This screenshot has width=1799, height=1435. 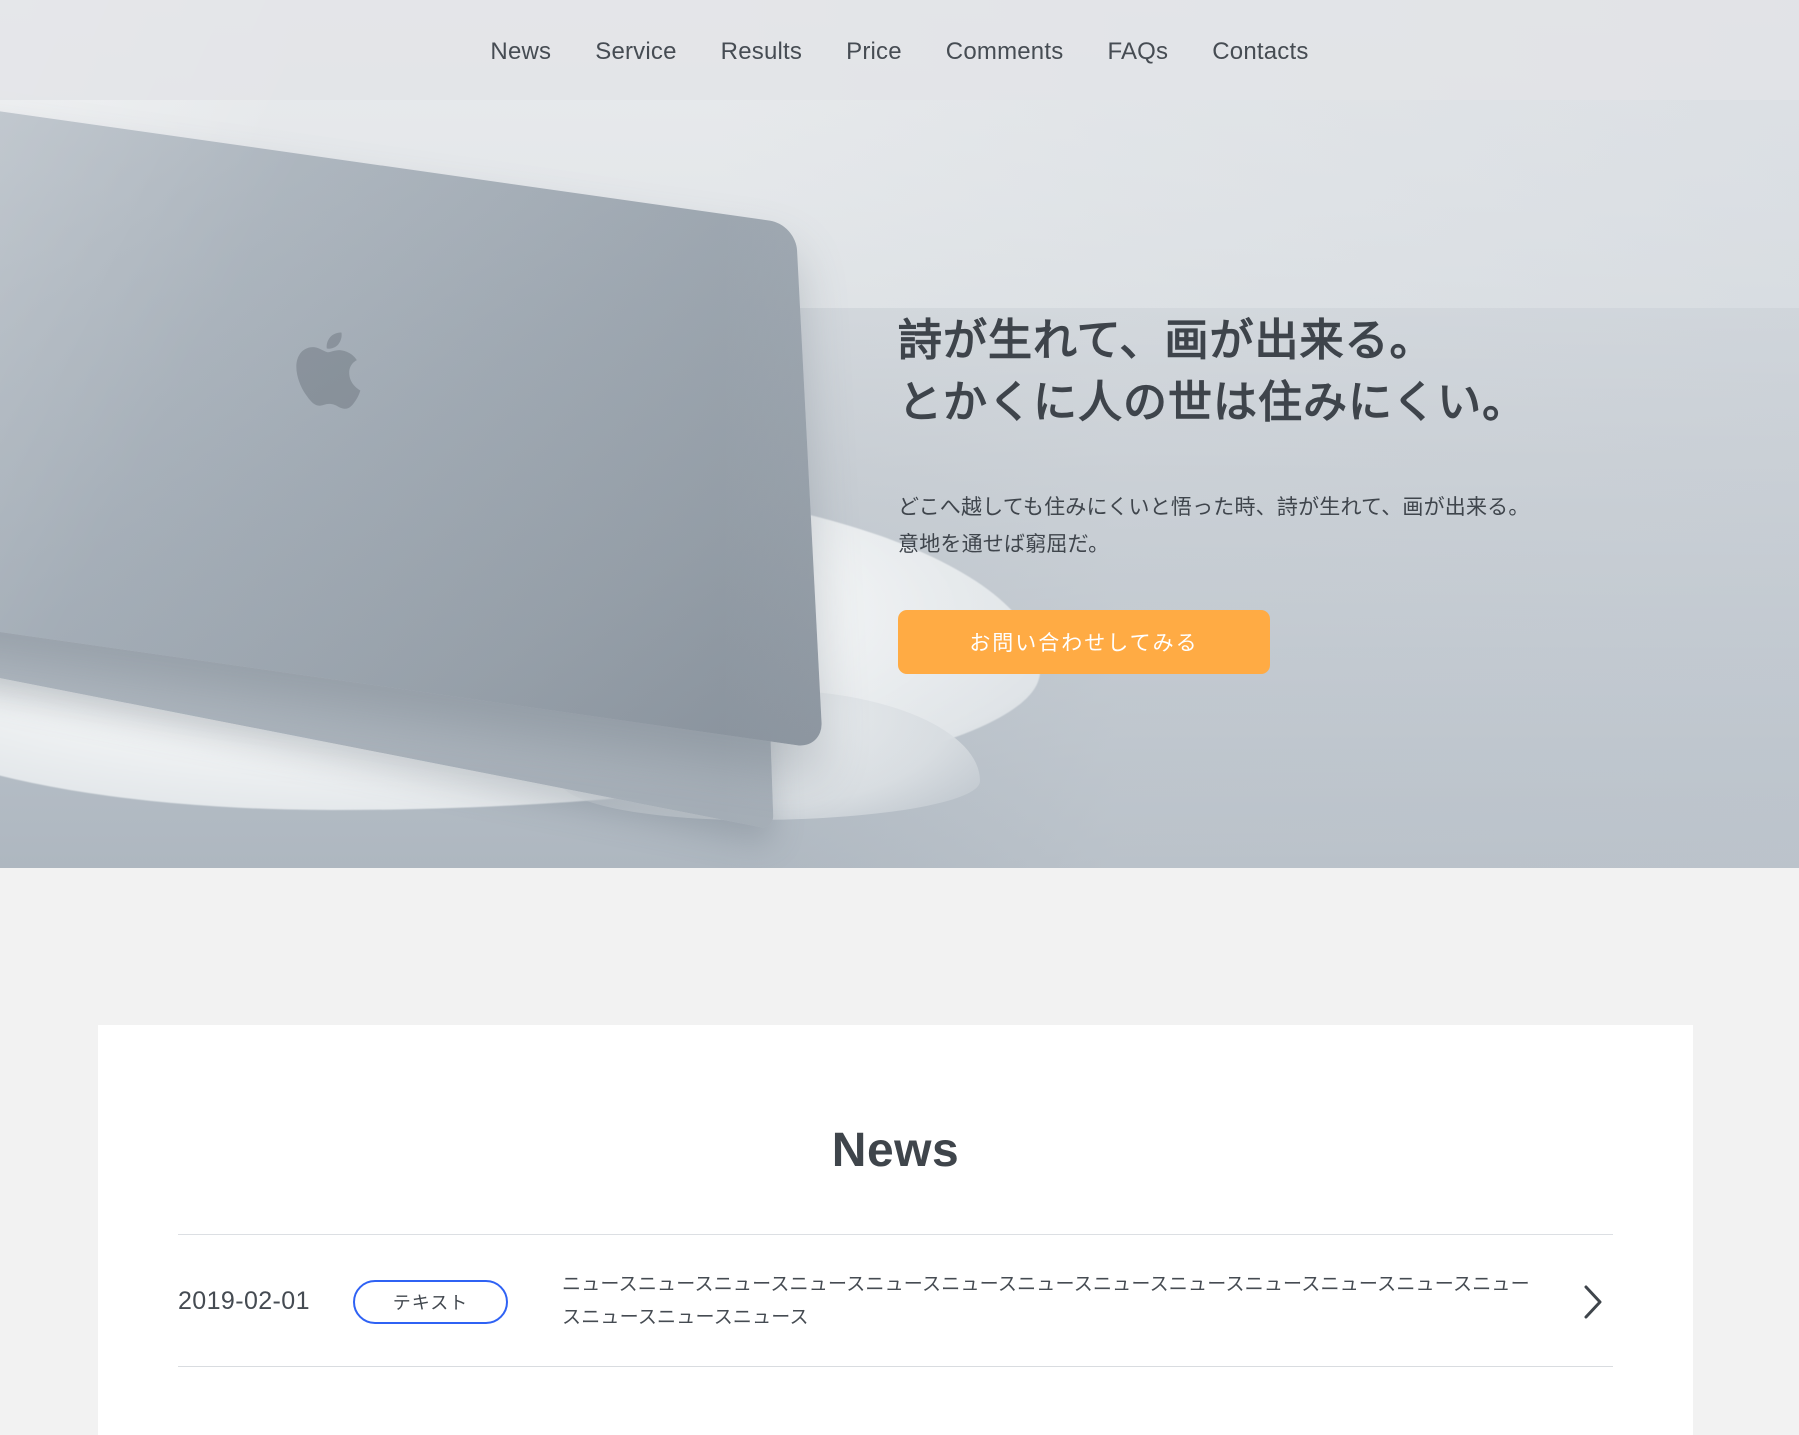 What do you see at coordinates (1005, 52) in the screenshot?
I see `nav-item-comments: Comments` at bounding box center [1005, 52].